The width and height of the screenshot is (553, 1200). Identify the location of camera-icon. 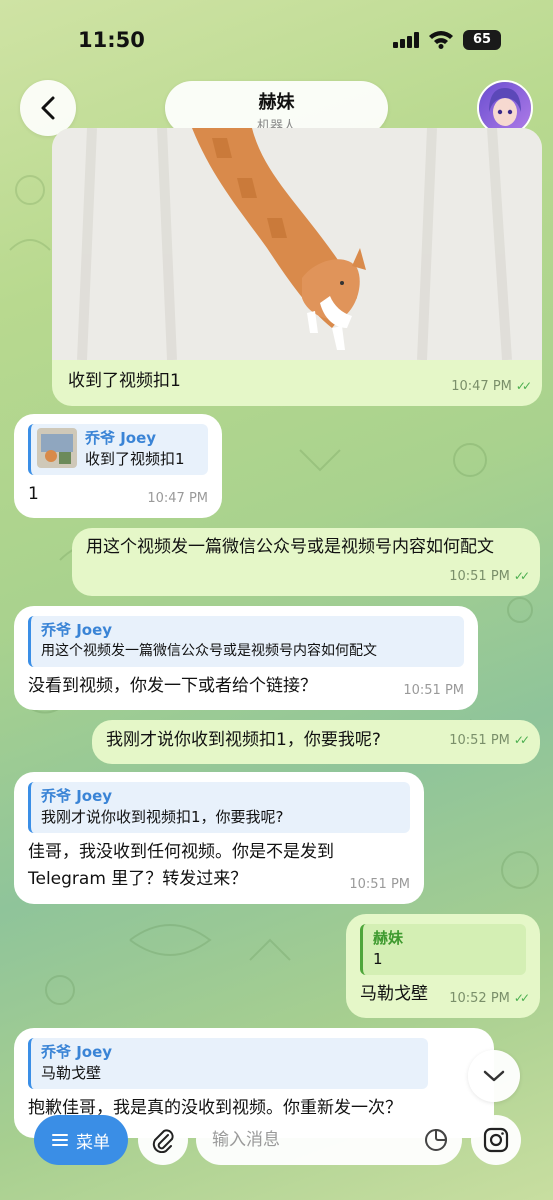
(496, 1140).